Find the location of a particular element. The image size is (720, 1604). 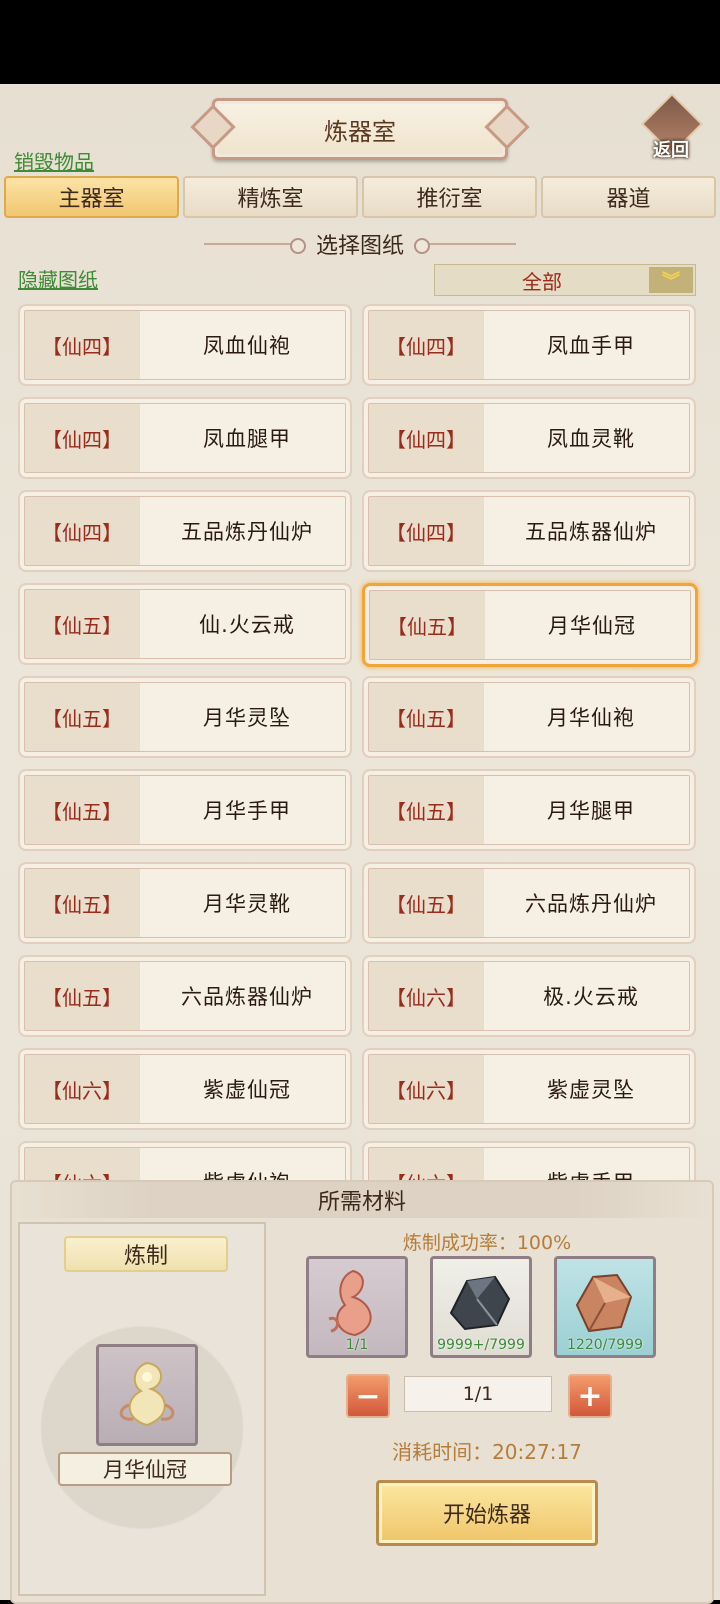

tab-artifact-dao: 器道 is located at coordinates (628, 197).